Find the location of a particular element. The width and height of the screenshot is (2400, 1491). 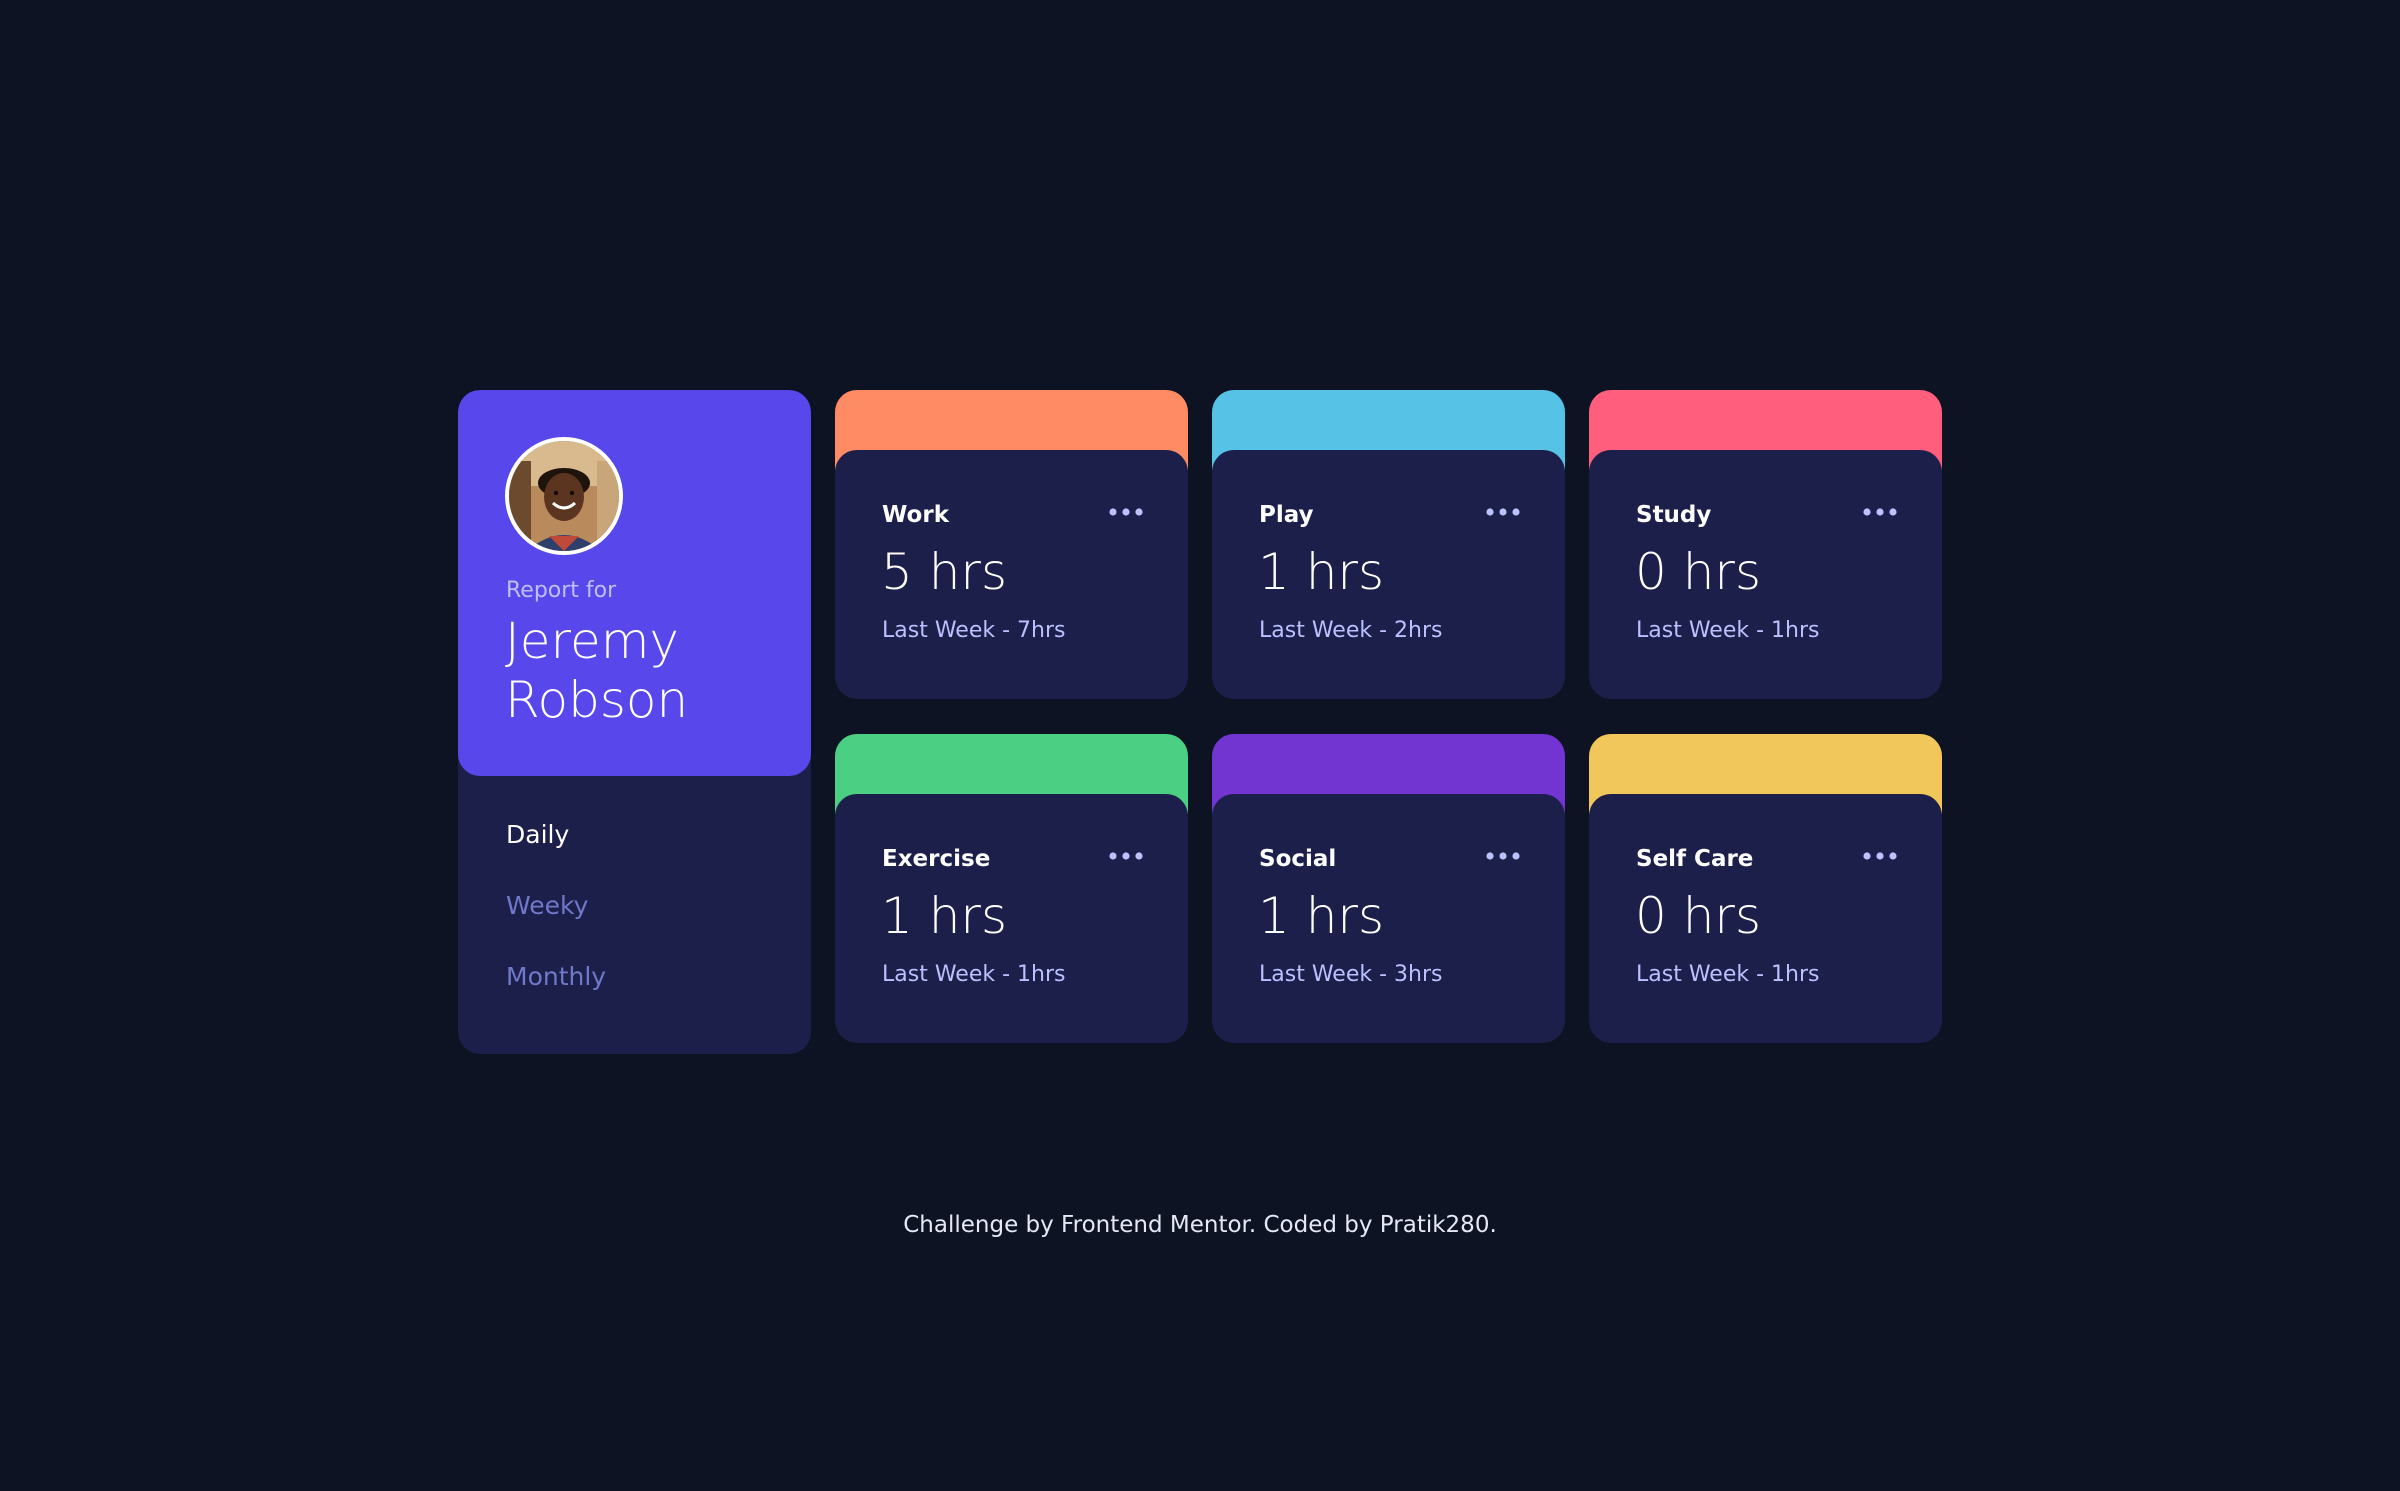

previous-hours: Last Week - 3hrs is located at coordinates (1351, 974).